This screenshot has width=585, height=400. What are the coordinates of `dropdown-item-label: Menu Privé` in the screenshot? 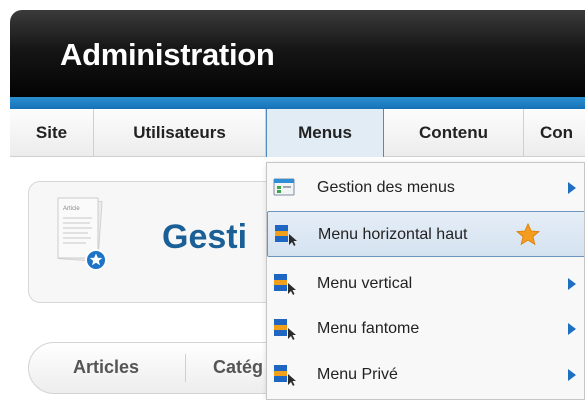 It's located at (357, 374).